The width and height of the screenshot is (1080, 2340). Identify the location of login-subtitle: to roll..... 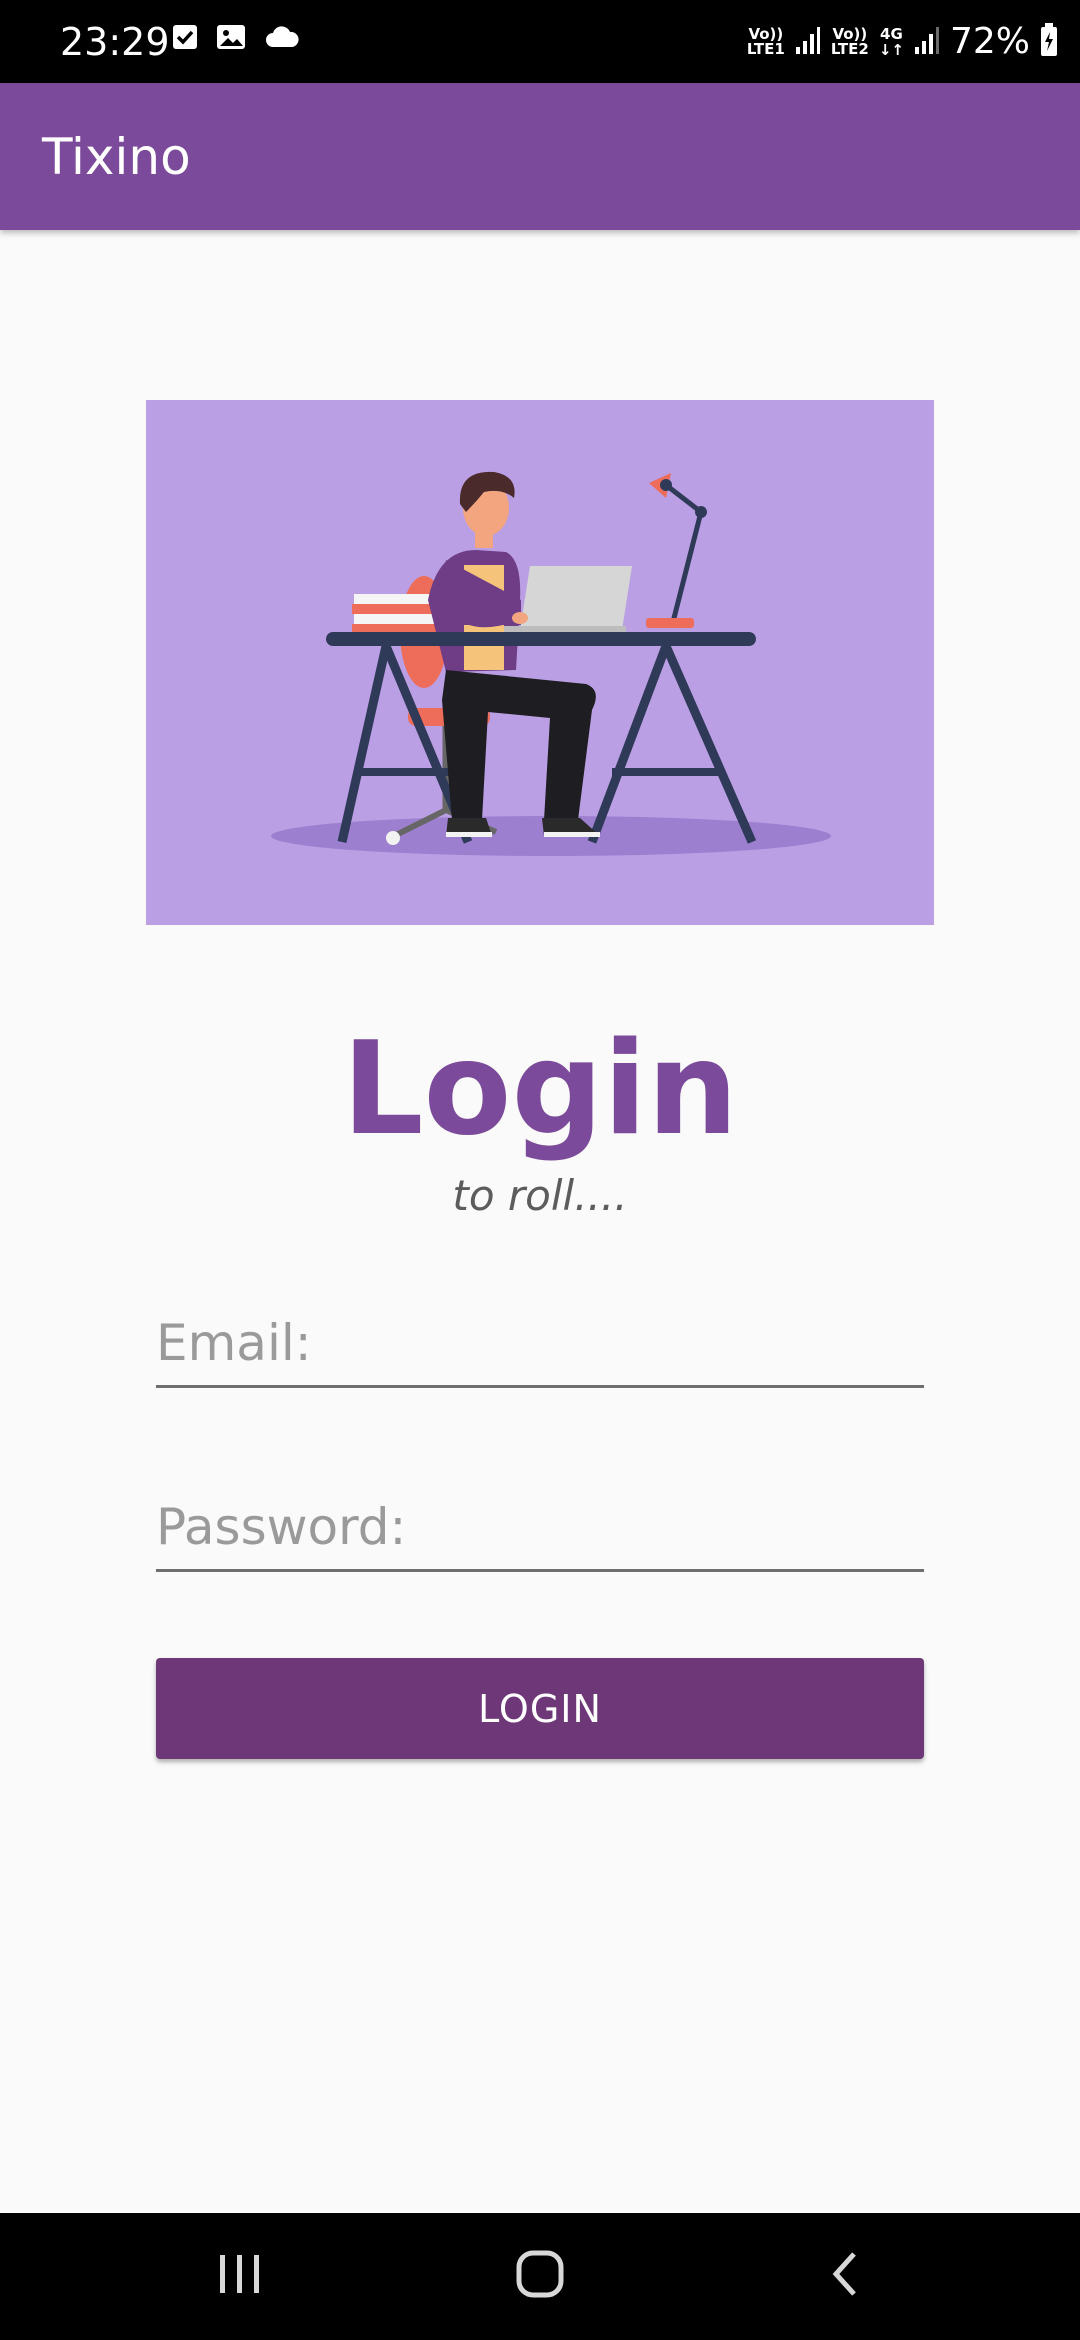
(540, 1195).